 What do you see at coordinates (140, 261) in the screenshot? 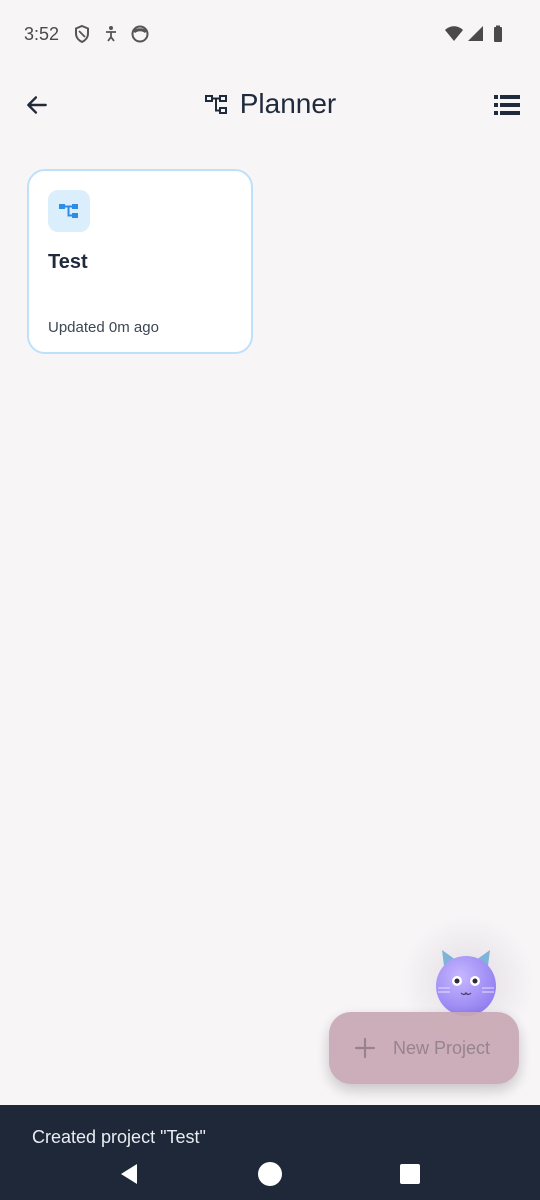
I see `project-card: Test Updated 0m ago` at bounding box center [140, 261].